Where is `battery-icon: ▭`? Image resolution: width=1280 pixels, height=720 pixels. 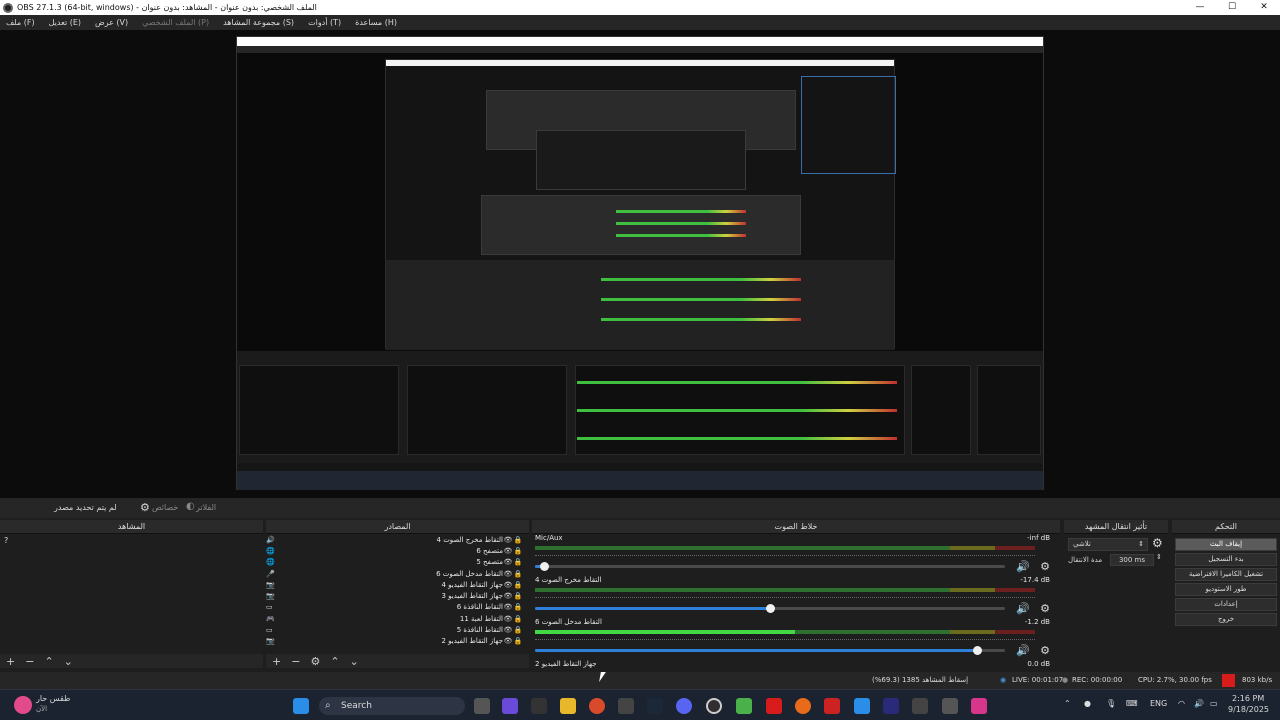 battery-icon: ▭ is located at coordinates (1214, 703).